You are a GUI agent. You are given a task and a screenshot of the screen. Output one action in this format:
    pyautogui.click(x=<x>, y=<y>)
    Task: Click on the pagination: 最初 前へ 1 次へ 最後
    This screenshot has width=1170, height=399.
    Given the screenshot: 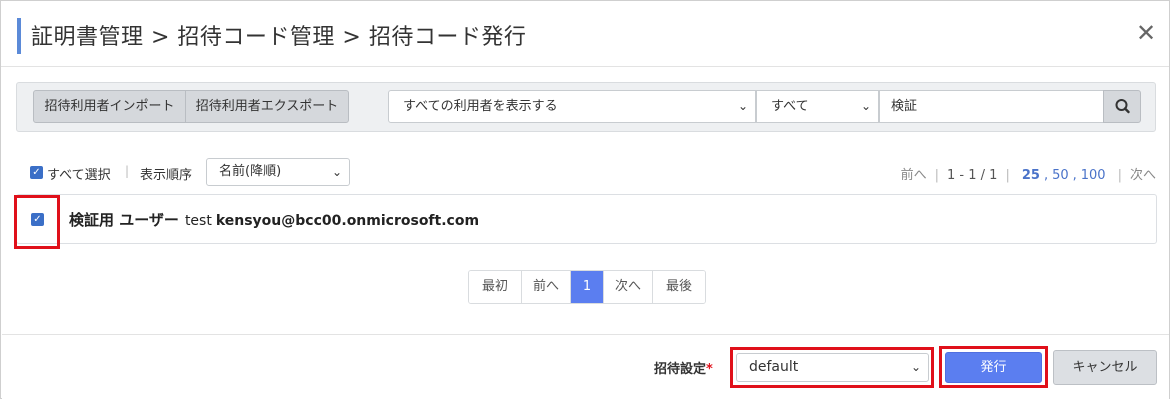 What is the action you would take?
    pyautogui.click(x=587, y=287)
    